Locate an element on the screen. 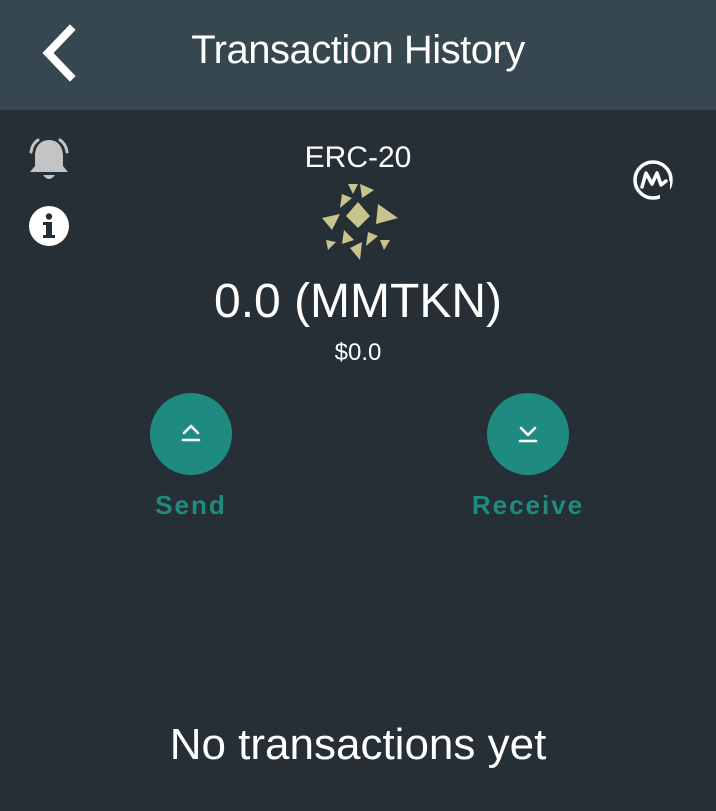 The width and height of the screenshot is (716, 811). receive-label: Receive is located at coordinates (528, 505).